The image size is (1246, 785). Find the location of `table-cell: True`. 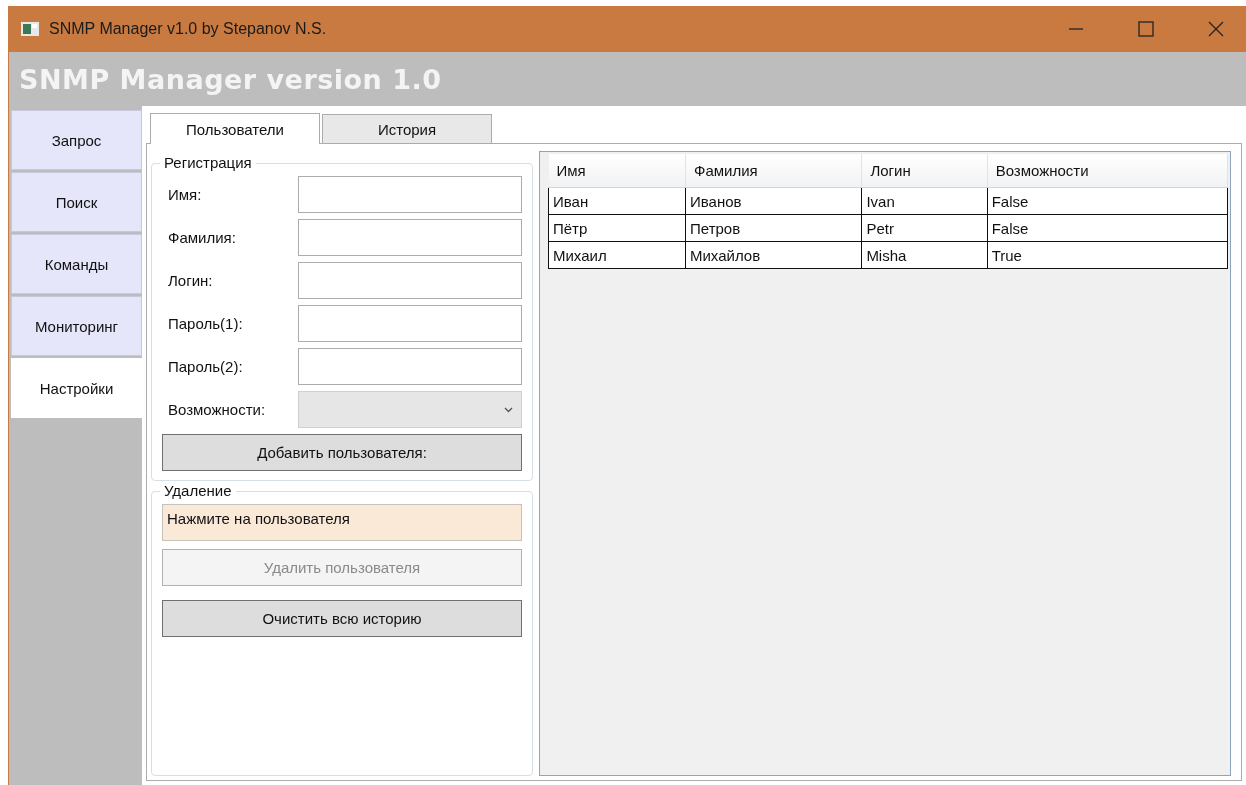

table-cell: True is located at coordinates (1107, 255).